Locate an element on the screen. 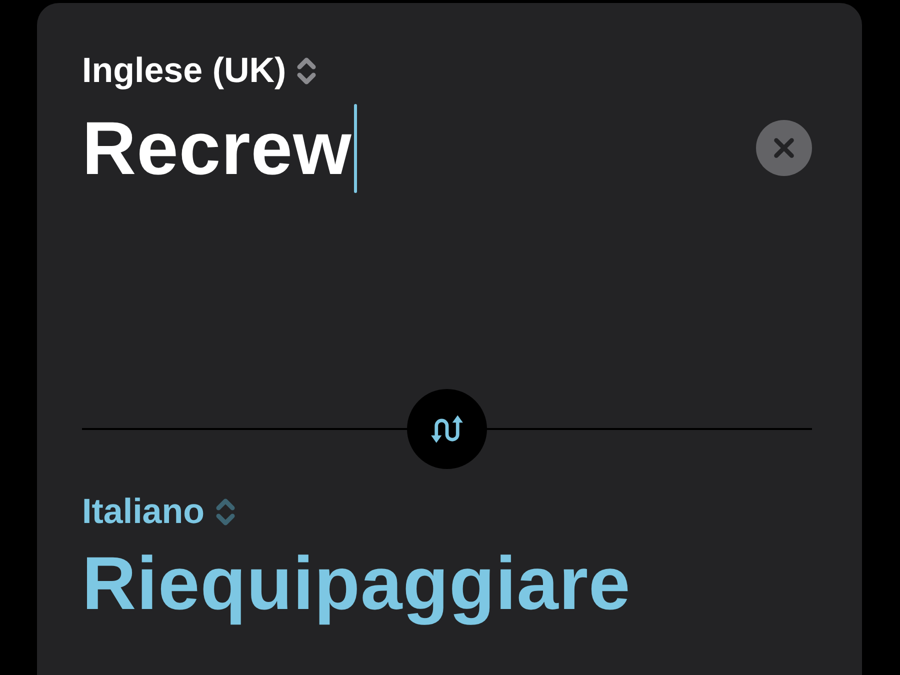 The image size is (900, 675). target-language-selector: Italiano is located at coordinates (160, 511).